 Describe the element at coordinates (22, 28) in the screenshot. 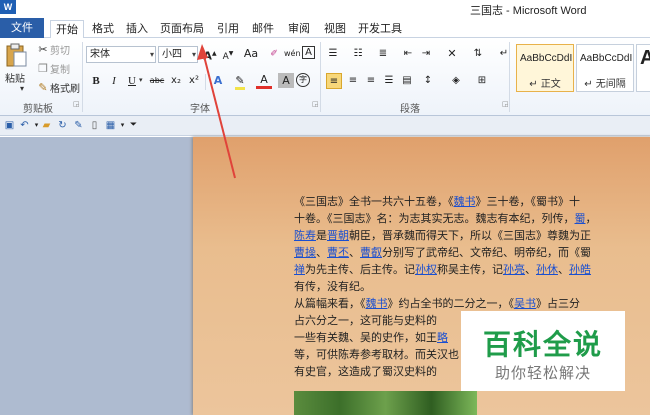

I see `tab-file: 文件` at that location.